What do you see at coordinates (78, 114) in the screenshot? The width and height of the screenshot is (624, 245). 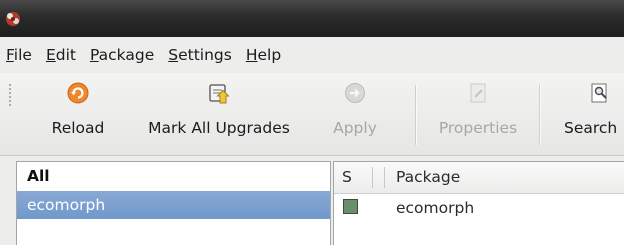 I see `reload-button: Reload` at bounding box center [78, 114].